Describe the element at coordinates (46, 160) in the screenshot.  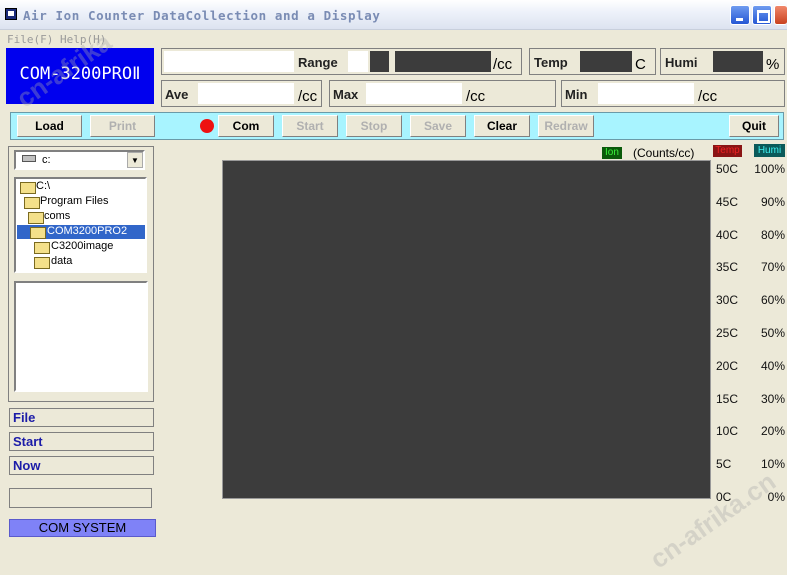
I see `drive-selected: c:` at that location.